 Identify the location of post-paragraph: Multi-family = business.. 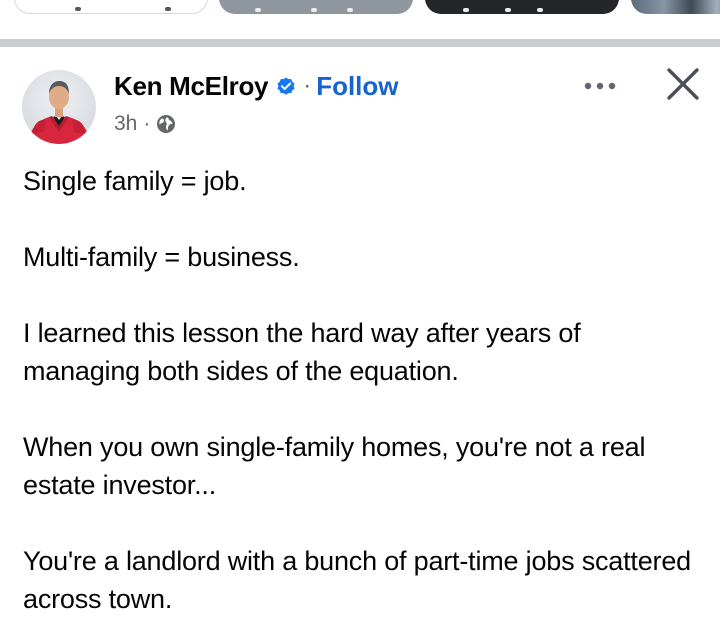
(161, 257).